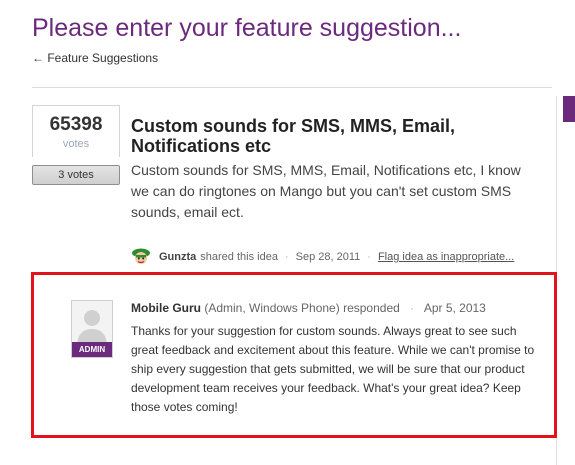  Describe the element at coordinates (454, 308) in the screenshot. I see `response-date: Apr 5, 2013` at that location.